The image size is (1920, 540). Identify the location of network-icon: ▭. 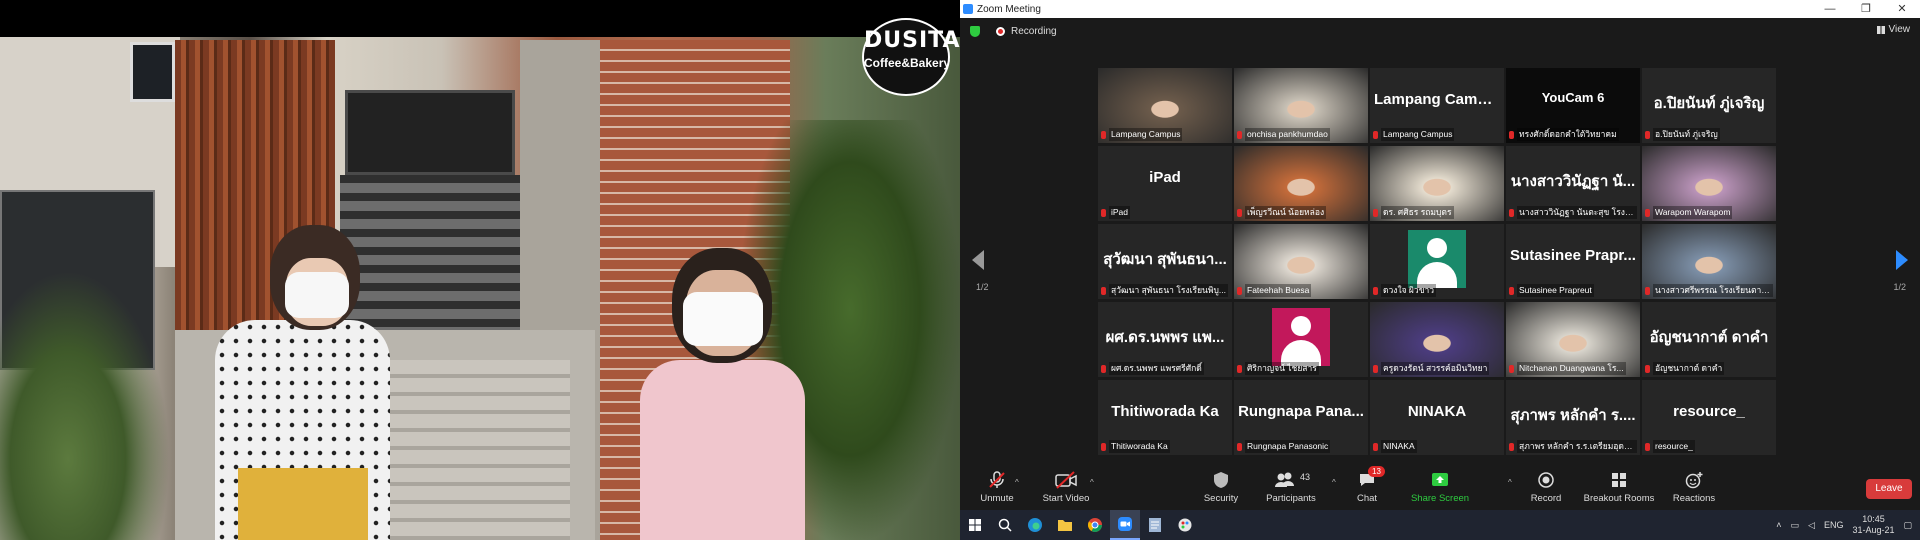
(1795, 525).